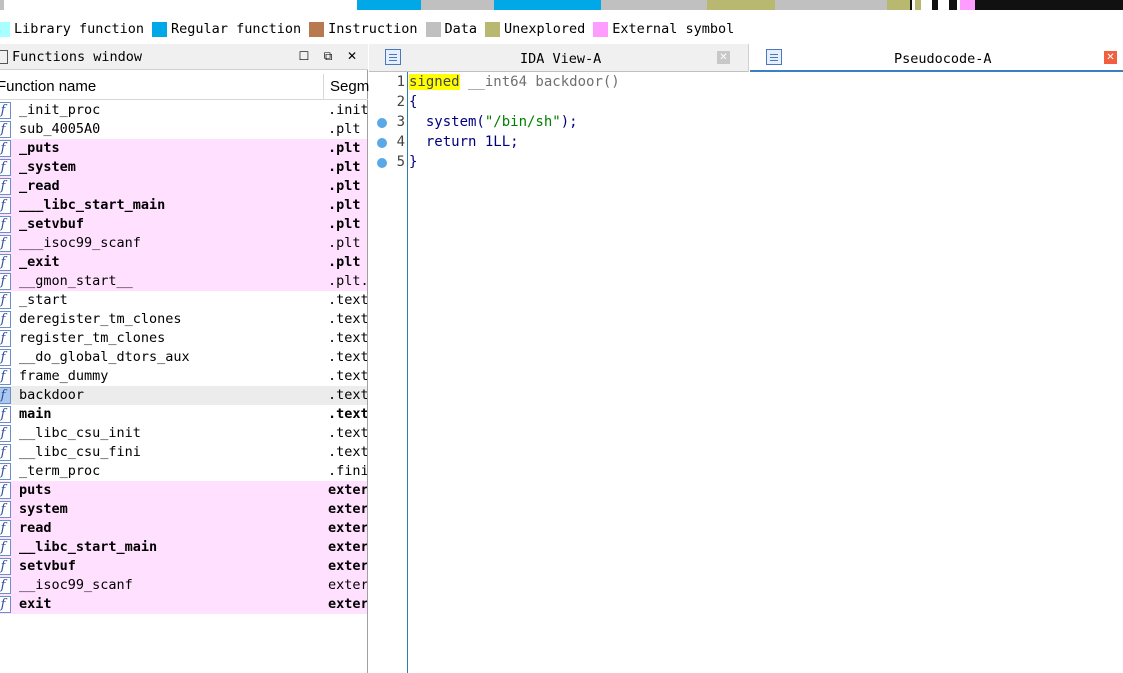 This screenshot has width=1123, height=673. Describe the element at coordinates (746, 123) in the screenshot. I see `code-line: 3 system("/bin/sh");` at that location.